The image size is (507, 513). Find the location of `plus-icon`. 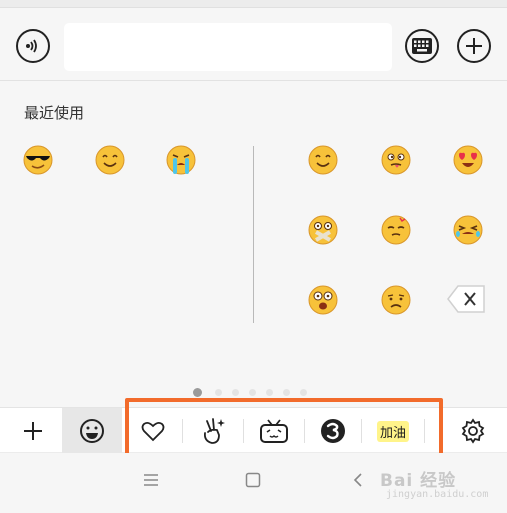

plus-icon is located at coordinates (474, 46).